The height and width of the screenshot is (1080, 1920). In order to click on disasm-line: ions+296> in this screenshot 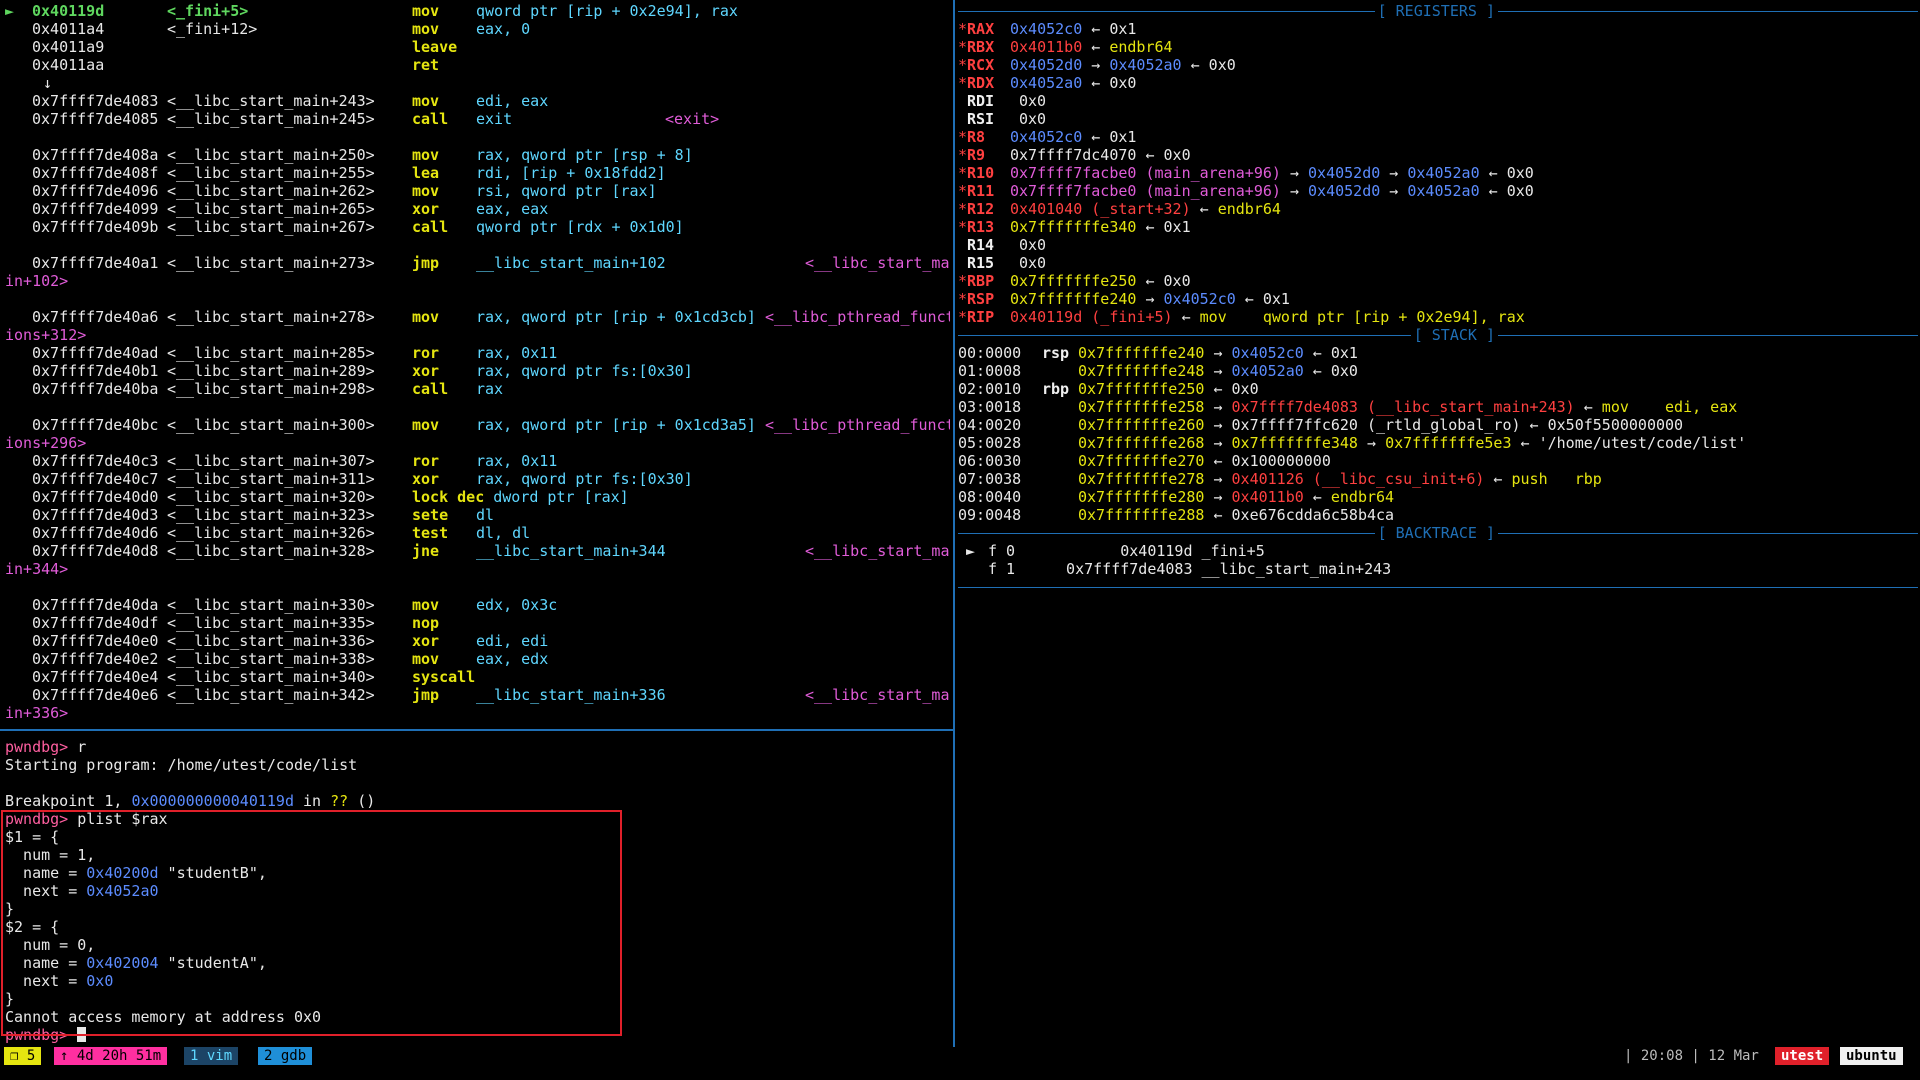, I will do `click(477, 443)`.